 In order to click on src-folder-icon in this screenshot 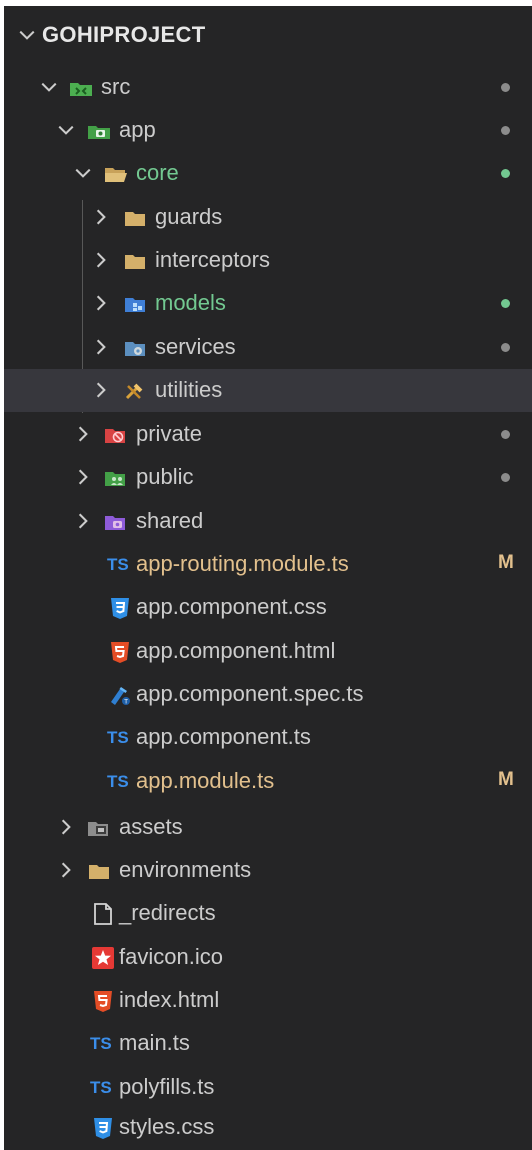, I will do `click(81, 89)`.